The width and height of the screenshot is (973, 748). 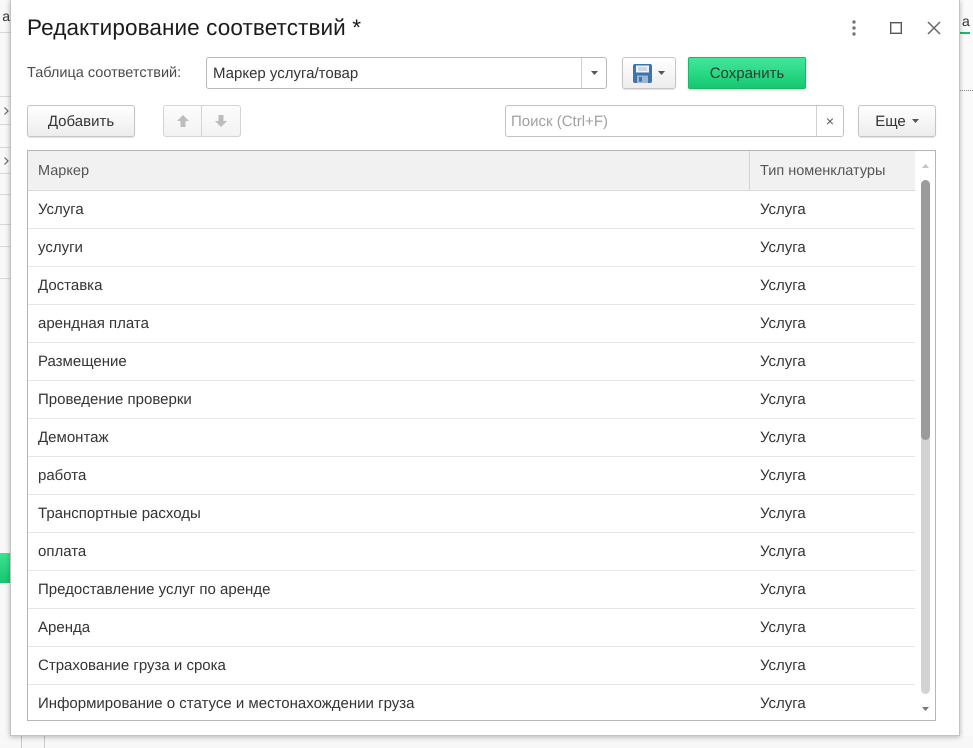 I want to click on more-button: Еще, so click(x=897, y=121).